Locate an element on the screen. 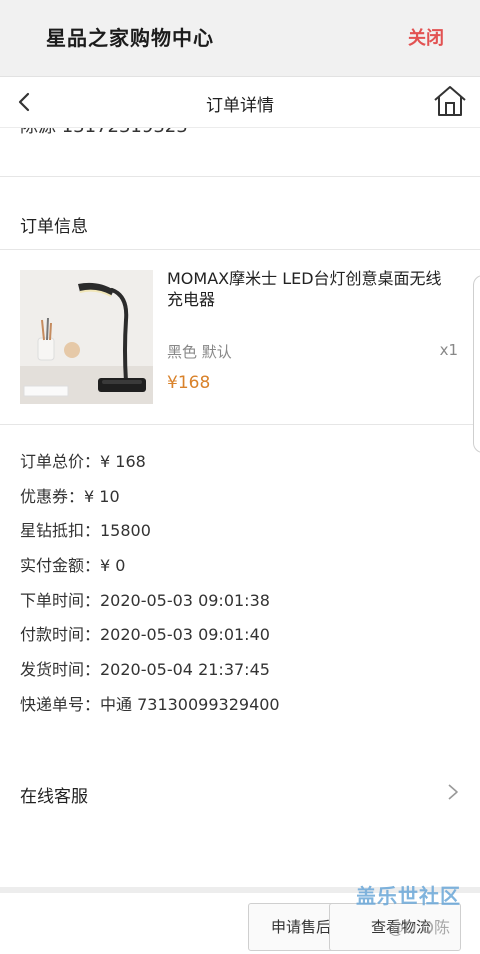  star-diamond-deduction: 星钻抵扣：15800 is located at coordinates (85, 531).